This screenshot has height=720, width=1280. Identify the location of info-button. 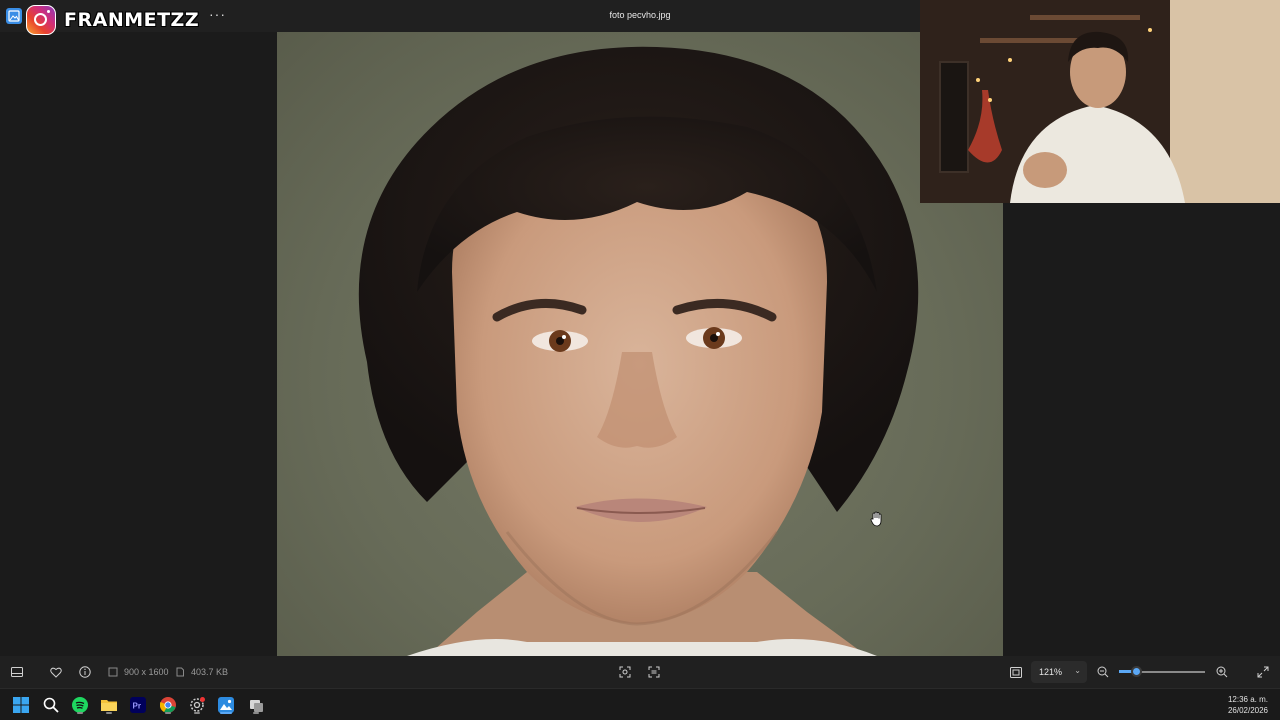
(85, 672).